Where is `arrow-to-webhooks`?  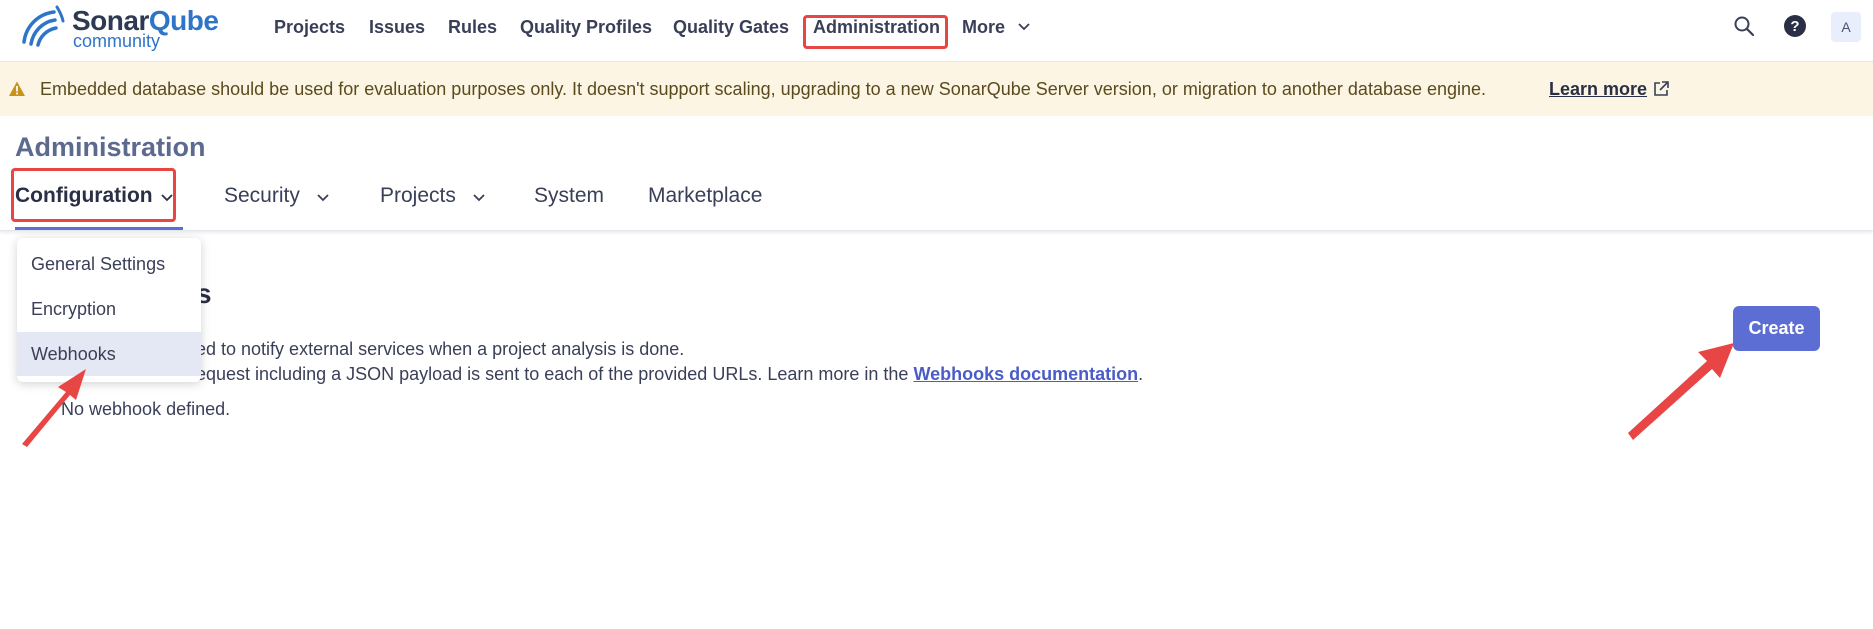
arrow-to-webhooks is located at coordinates (54, 408).